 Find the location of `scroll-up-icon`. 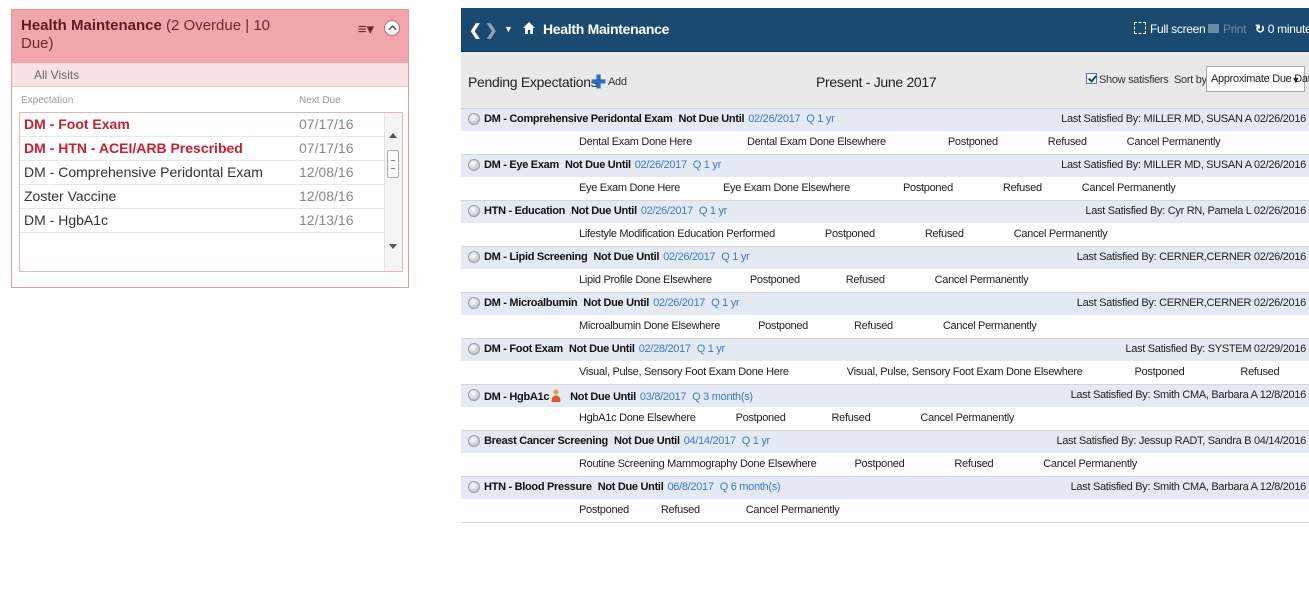

scroll-up-icon is located at coordinates (393, 135).